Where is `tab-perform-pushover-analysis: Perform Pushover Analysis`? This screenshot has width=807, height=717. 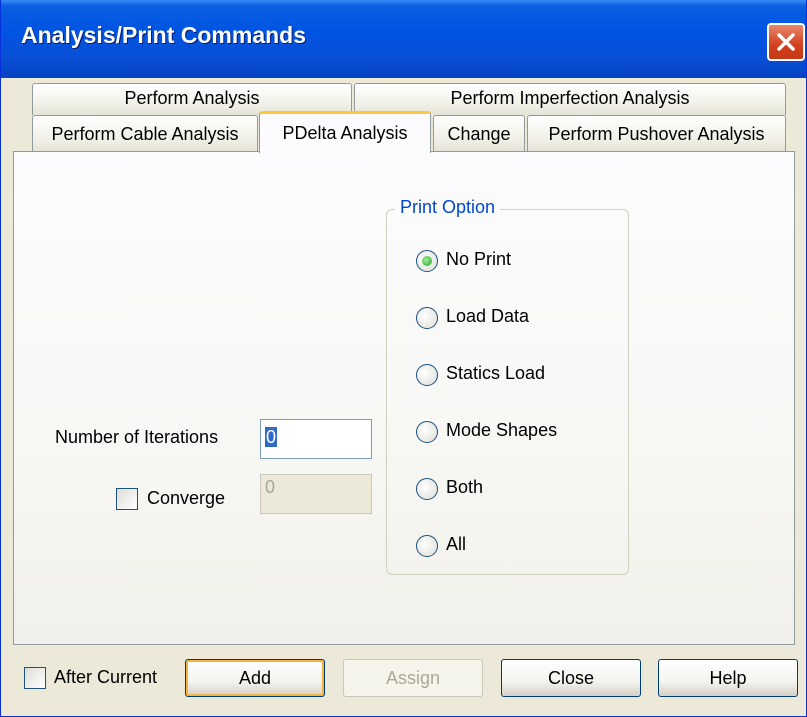 tab-perform-pushover-analysis: Perform Pushover Analysis is located at coordinates (656, 133).